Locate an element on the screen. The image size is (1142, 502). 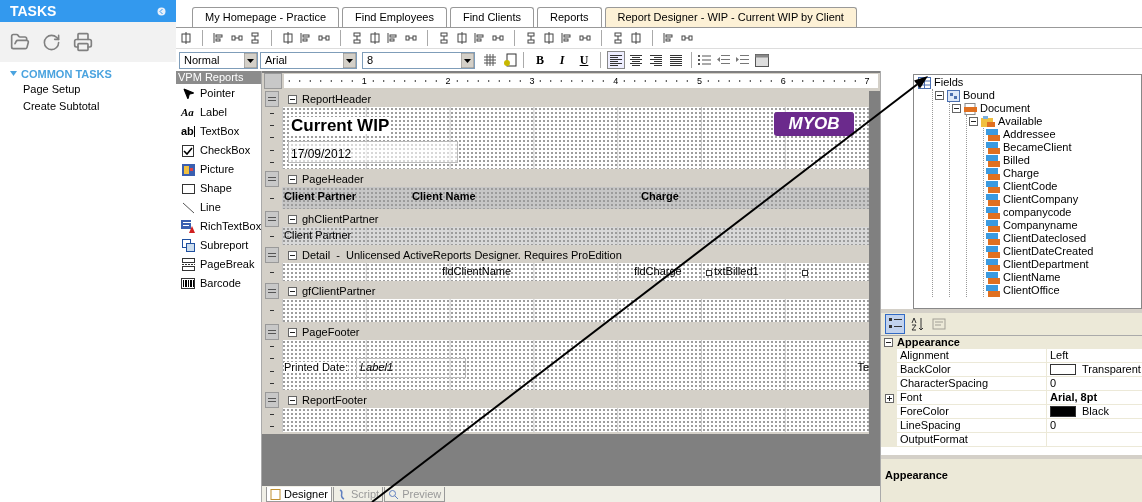
tree-item: ClientOffice is located at coordinates (1031, 290).